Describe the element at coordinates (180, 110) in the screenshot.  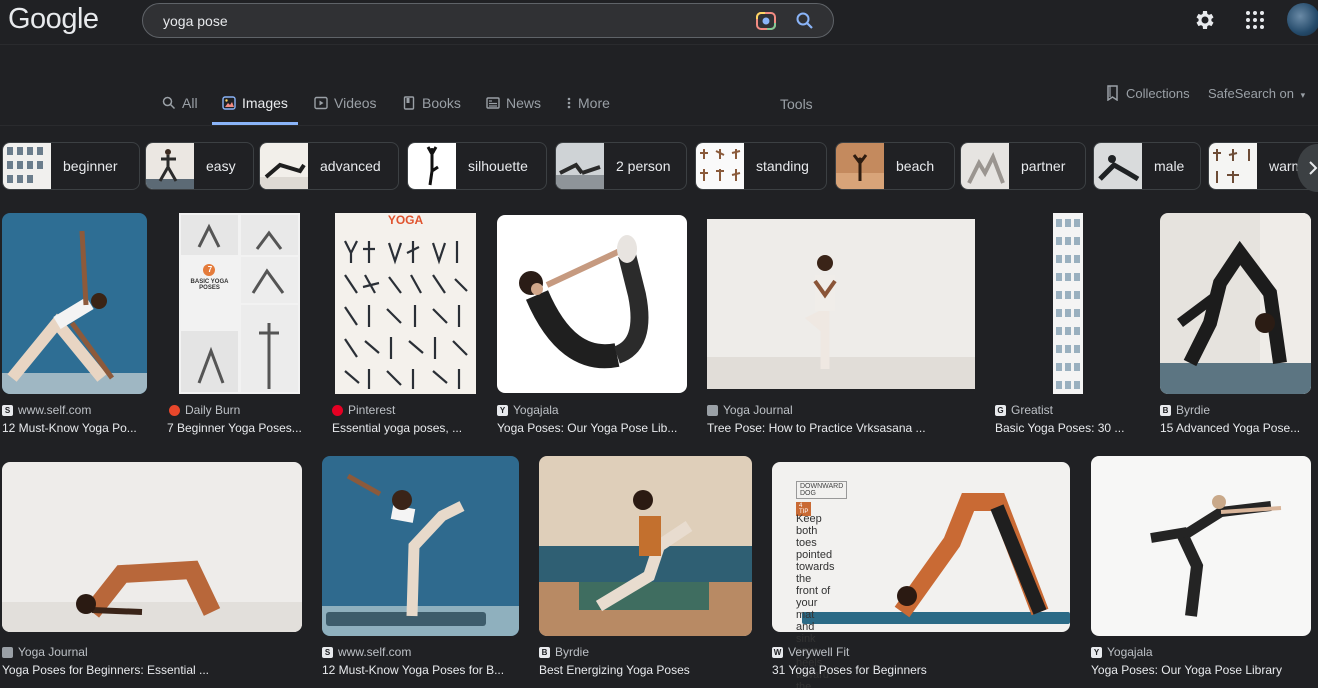
I see `tab-all: All` at that location.